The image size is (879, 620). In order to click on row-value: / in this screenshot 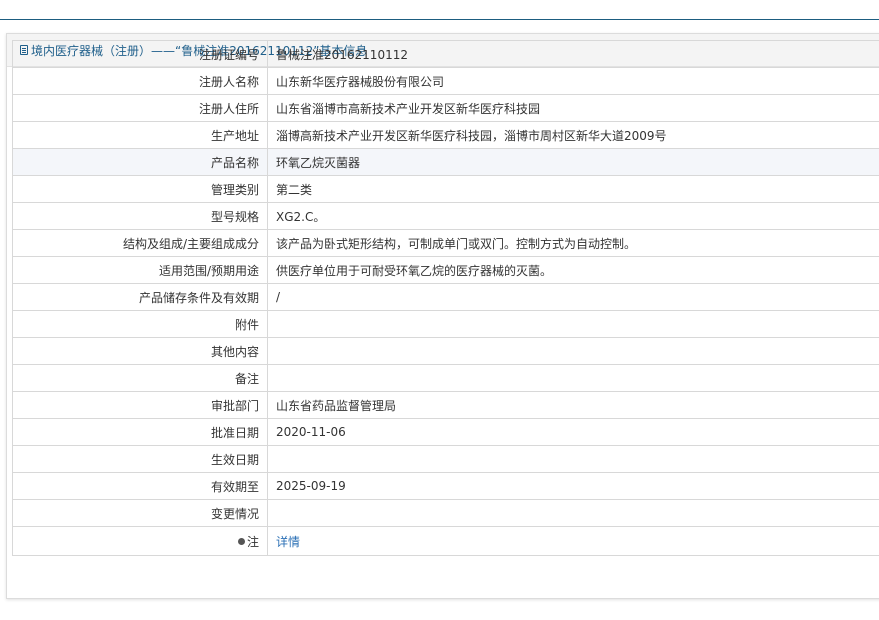, I will do `click(573, 297)`.